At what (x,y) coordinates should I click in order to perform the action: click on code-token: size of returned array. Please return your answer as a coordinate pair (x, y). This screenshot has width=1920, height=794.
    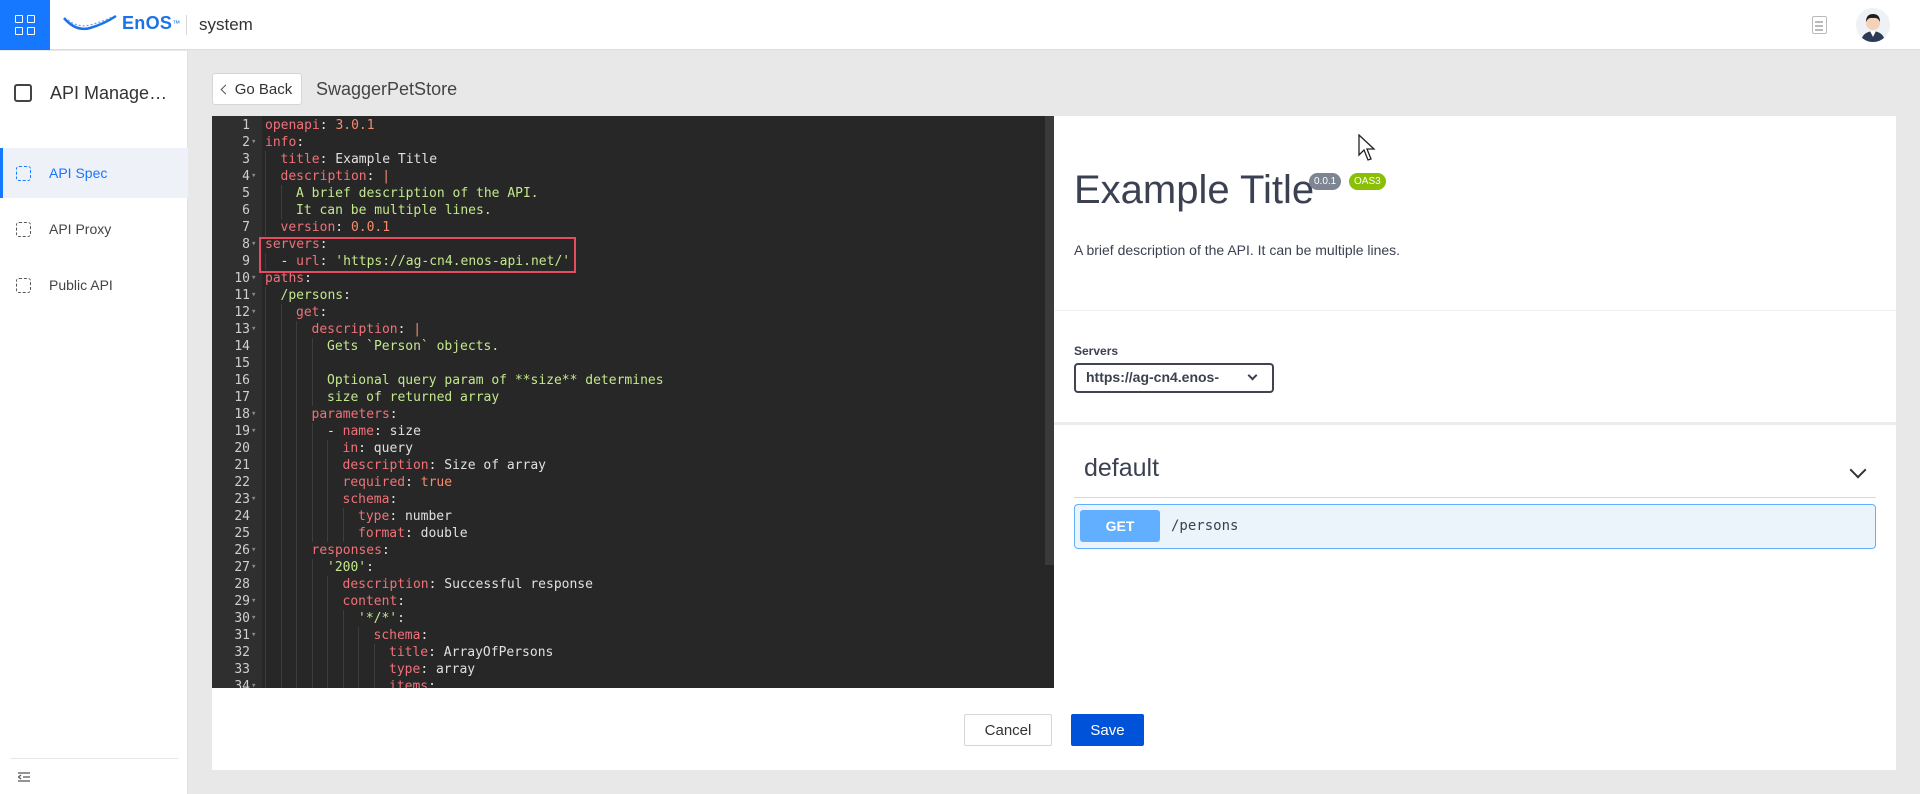
    Looking at the image, I should click on (413, 397).